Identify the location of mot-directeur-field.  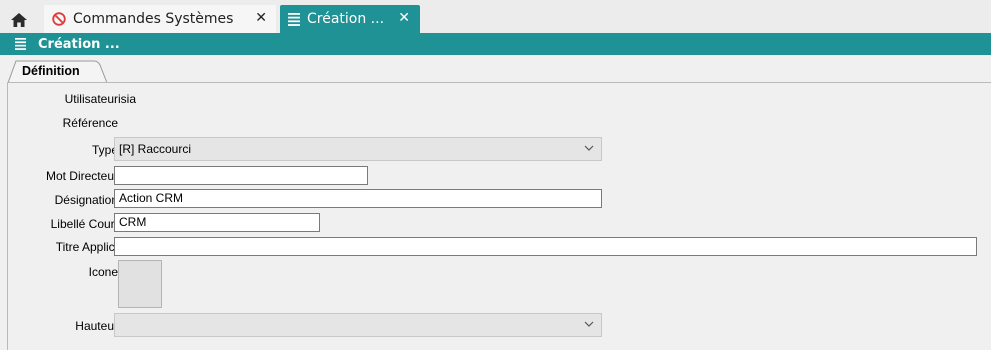
(241, 175).